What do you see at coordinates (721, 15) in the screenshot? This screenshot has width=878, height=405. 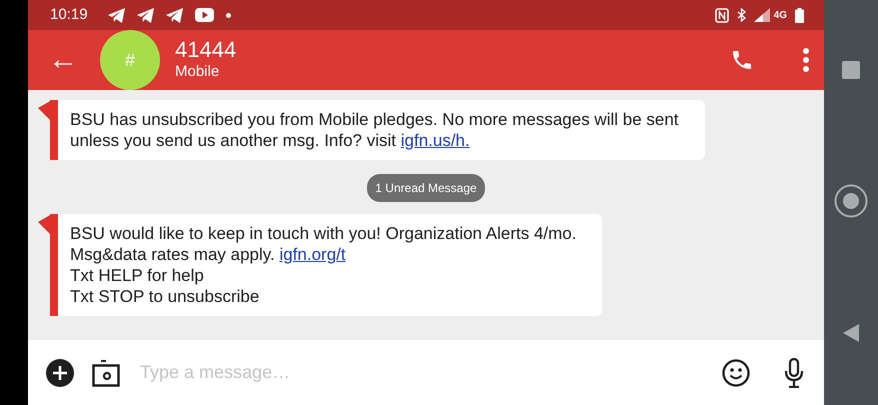 I see `nfc-icon` at bounding box center [721, 15].